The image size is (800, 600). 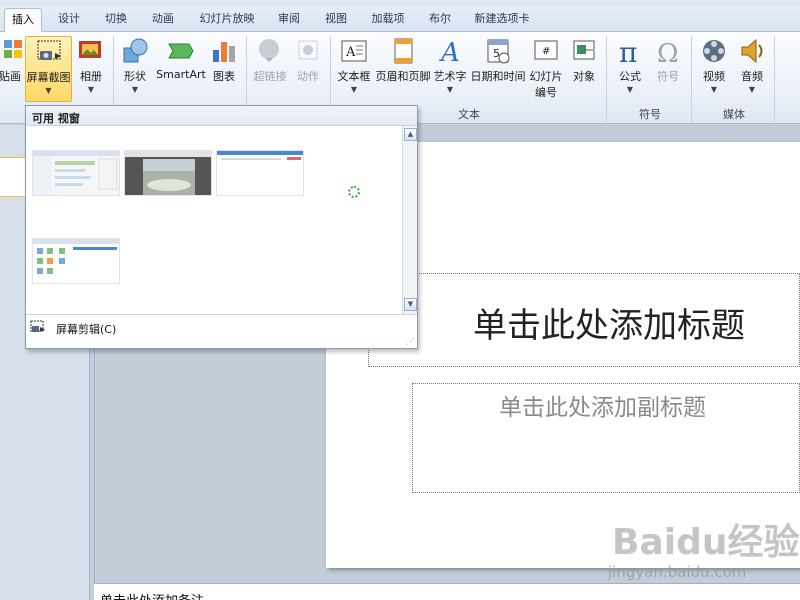 What do you see at coordinates (403, 51) in the screenshot?
I see `header-footer-icon` at bounding box center [403, 51].